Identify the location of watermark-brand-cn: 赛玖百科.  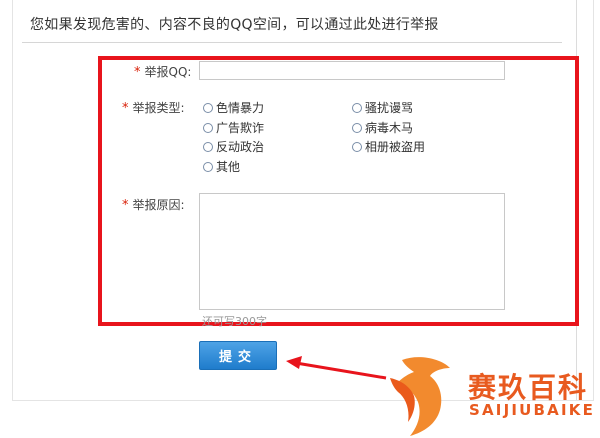
(528, 387).